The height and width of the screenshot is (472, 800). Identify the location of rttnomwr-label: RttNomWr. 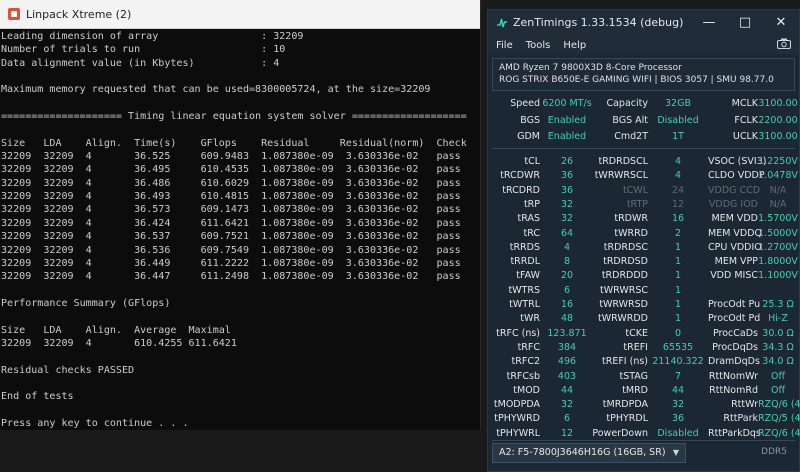
(733, 376).